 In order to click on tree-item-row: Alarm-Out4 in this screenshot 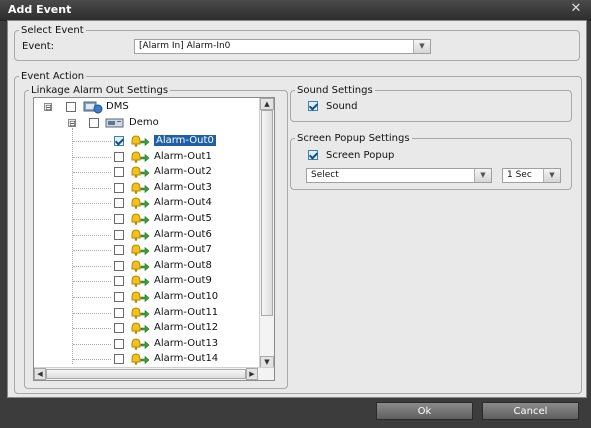, I will do `click(147, 203)`.